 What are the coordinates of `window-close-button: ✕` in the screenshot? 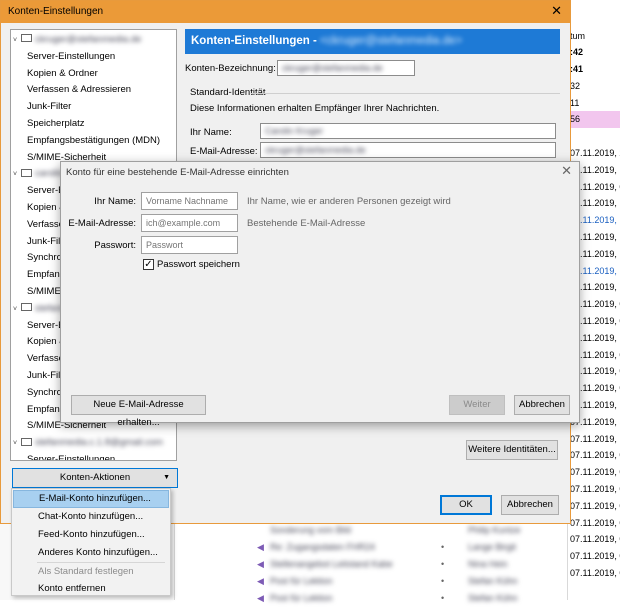 It's located at (556, 11).